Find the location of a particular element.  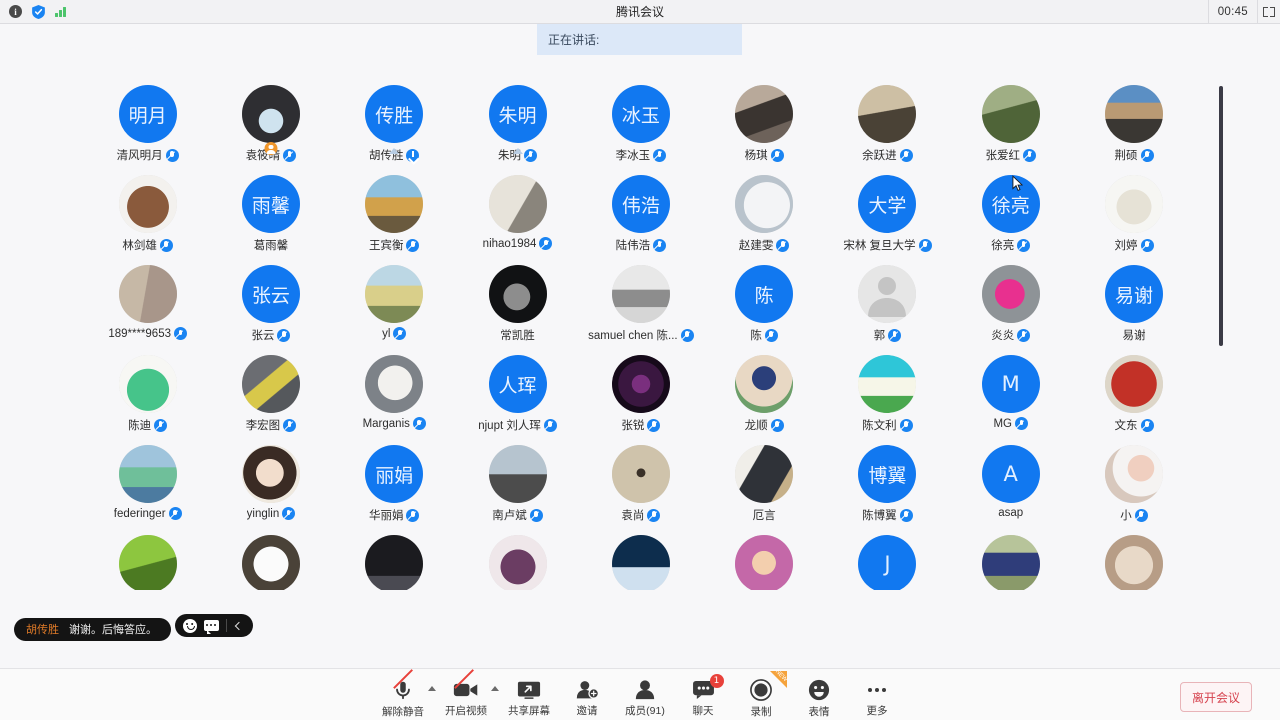

participant-name-row: 荆硕 is located at coordinates (1134, 155).